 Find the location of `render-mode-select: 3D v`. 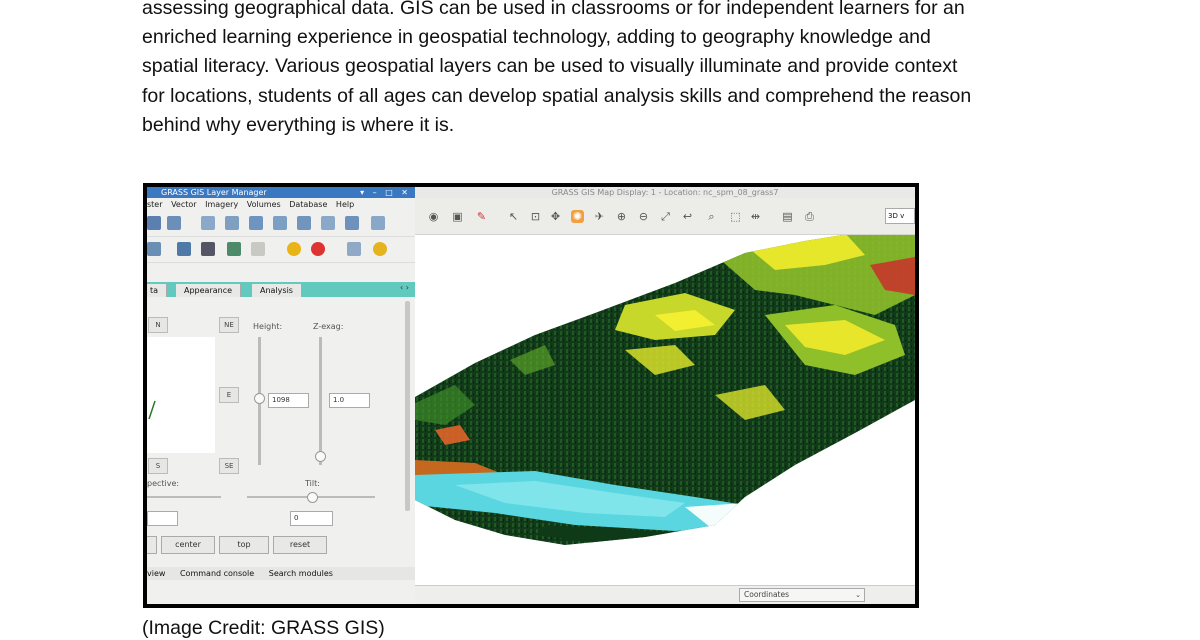

render-mode-select: 3D v is located at coordinates (900, 216).